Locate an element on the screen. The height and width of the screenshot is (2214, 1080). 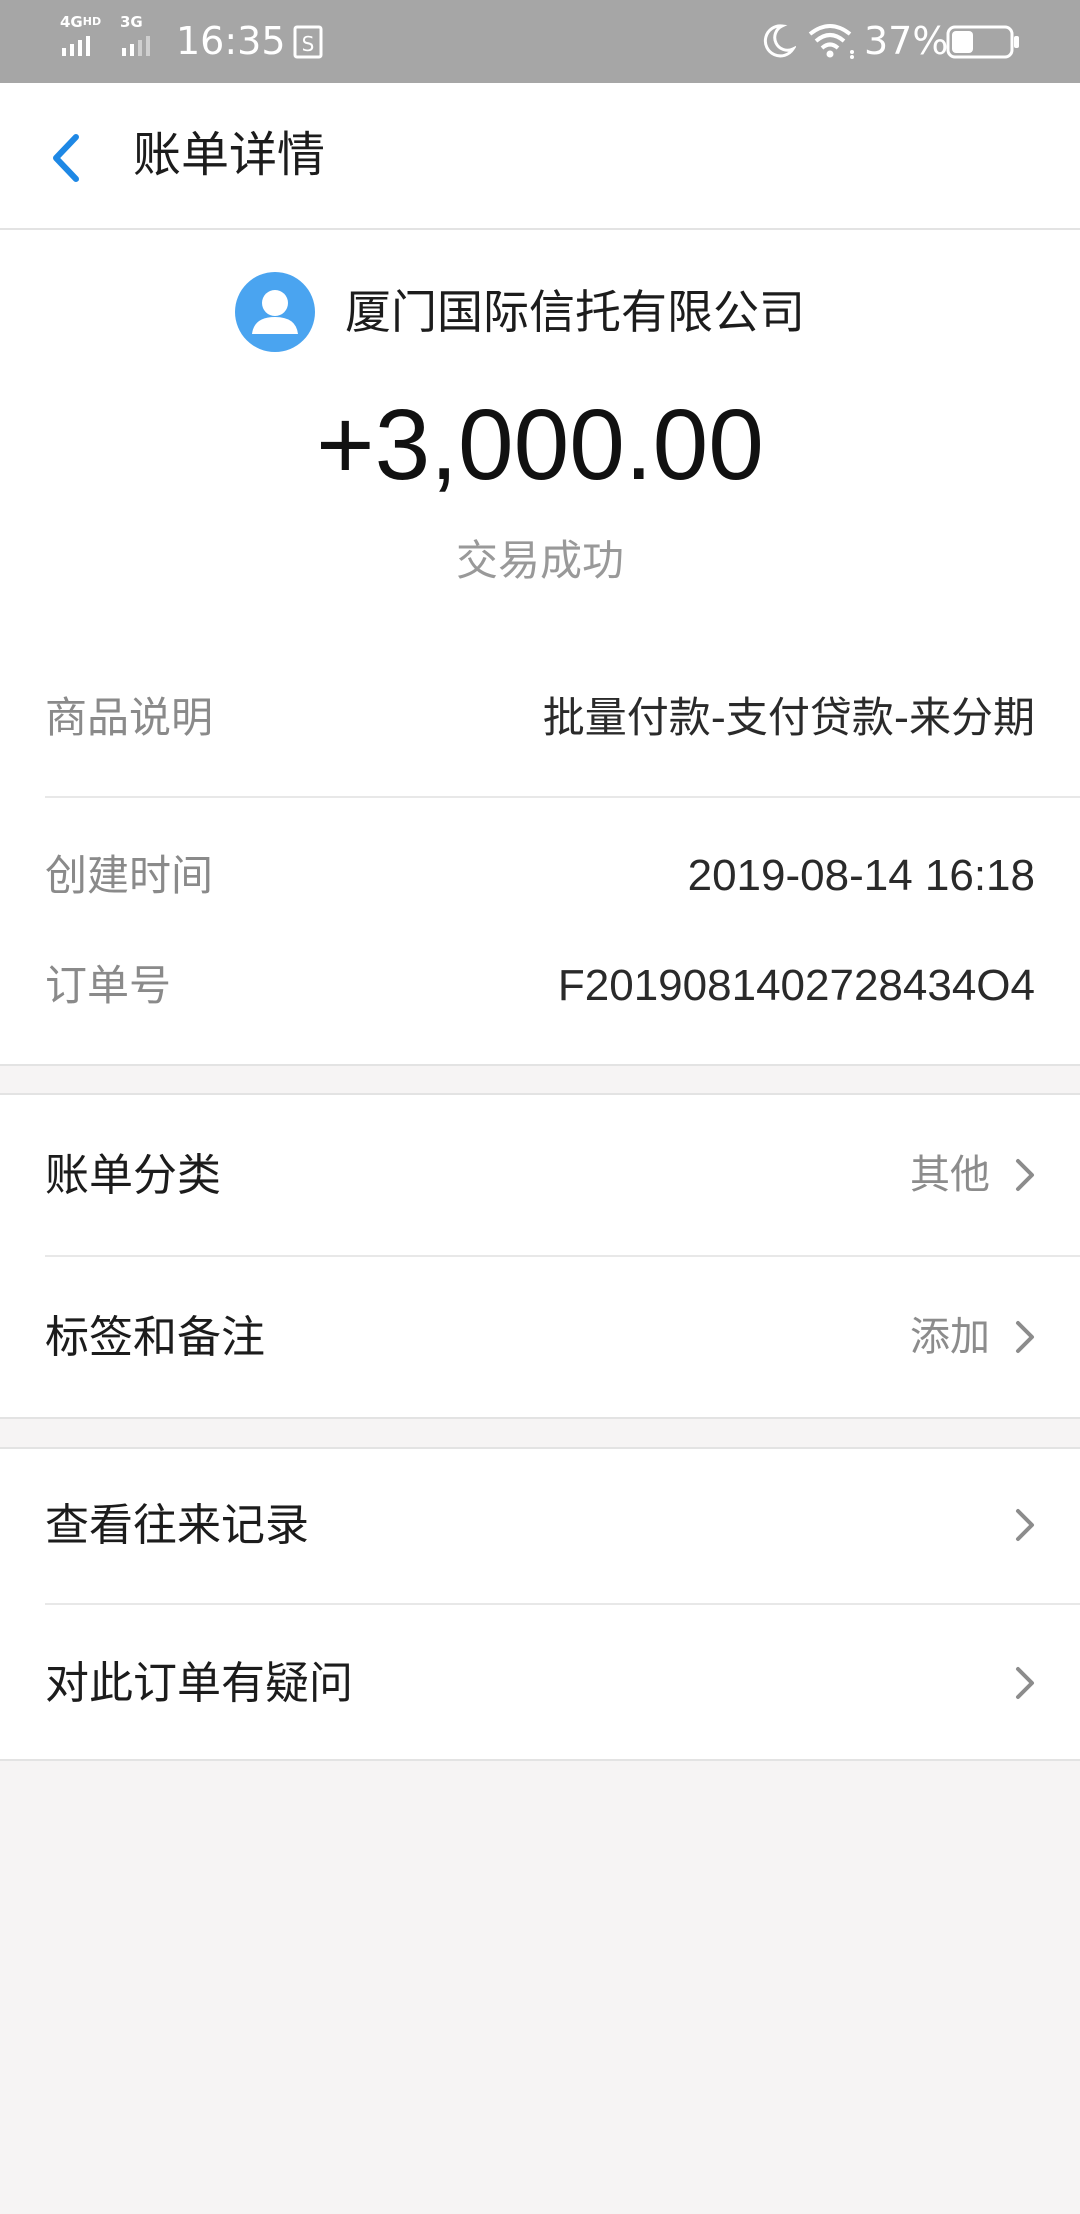
network-type-2: 3G is located at coordinates (131, 22).